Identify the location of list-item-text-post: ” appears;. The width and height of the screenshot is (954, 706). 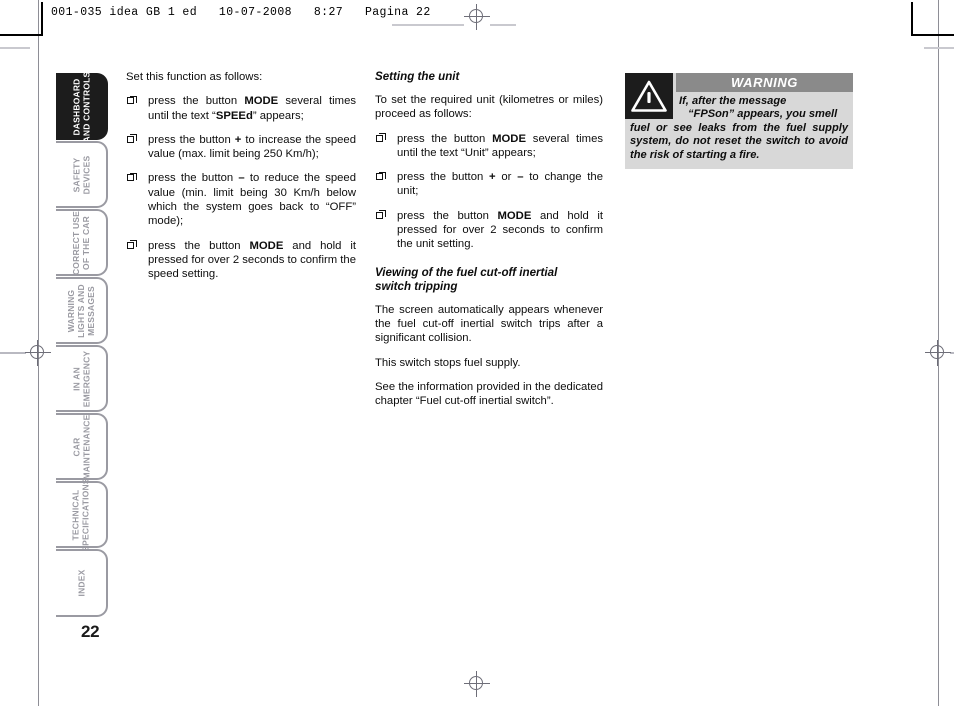
(278, 115).